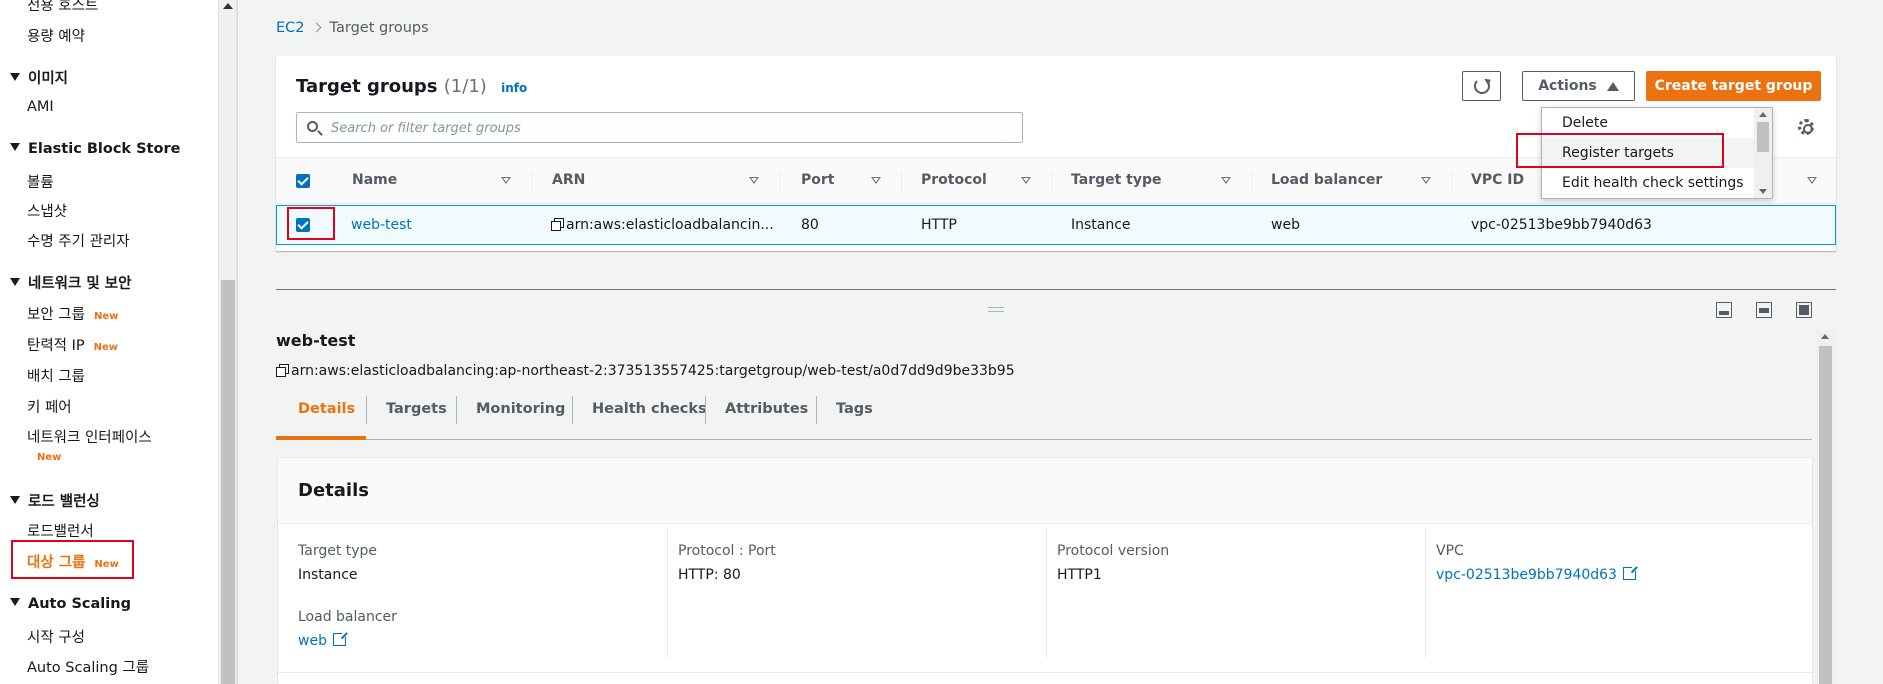 This screenshot has width=1883, height=684. What do you see at coordinates (817, 180) in the screenshot?
I see `column-header-port: Port` at bounding box center [817, 180].